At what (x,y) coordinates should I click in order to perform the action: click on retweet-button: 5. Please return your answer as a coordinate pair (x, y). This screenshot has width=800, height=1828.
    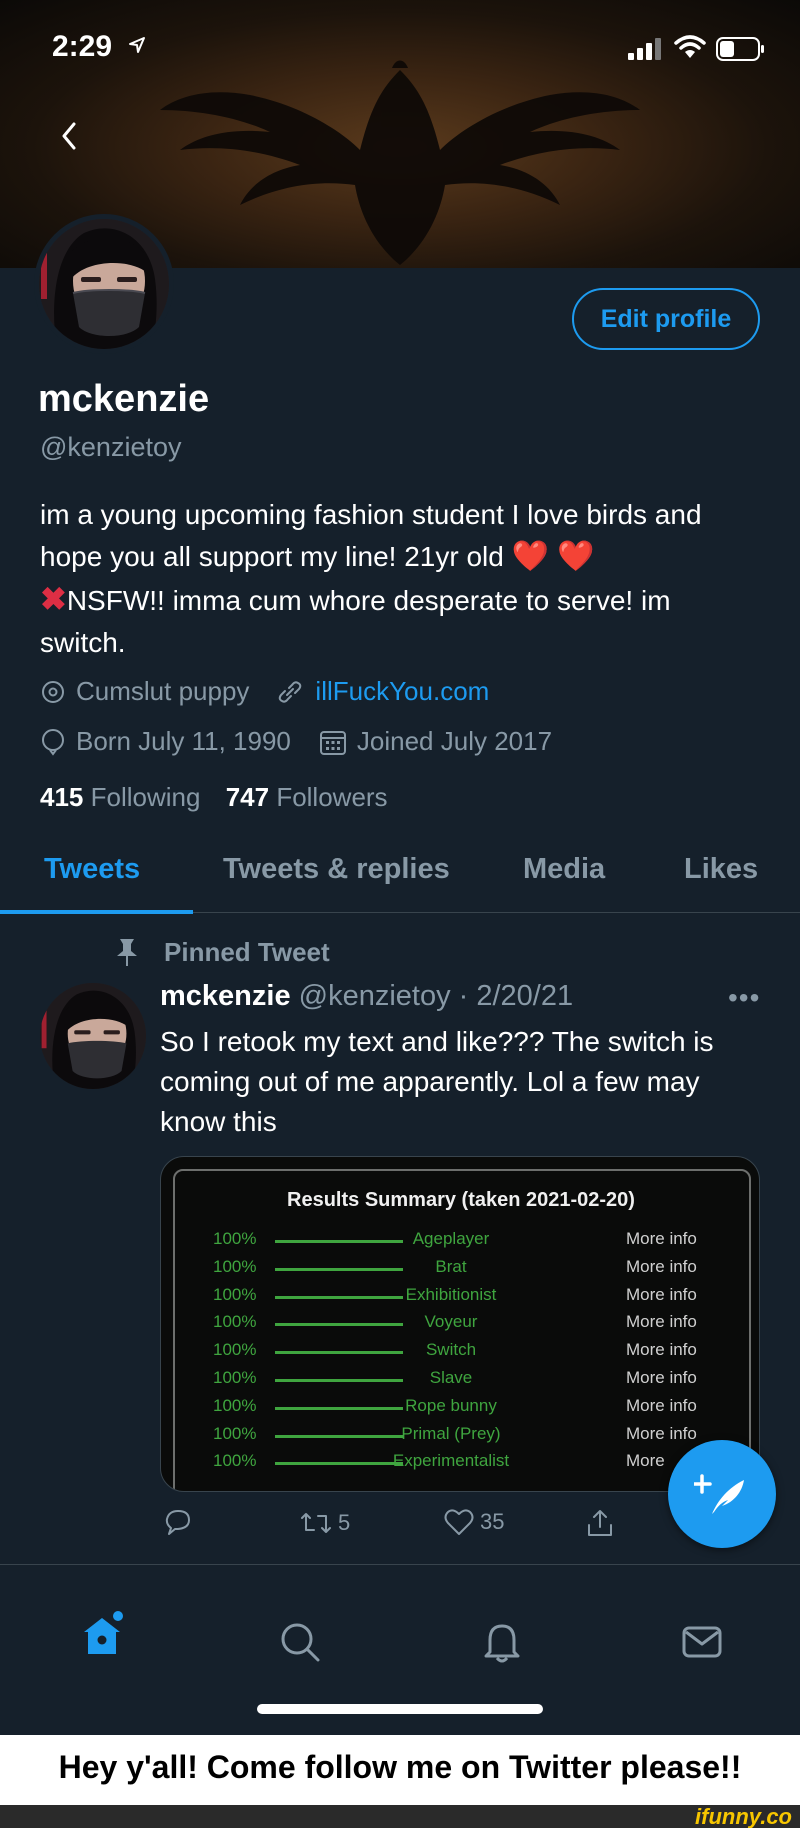
    Looking at the image, I should click on (325, 1523).